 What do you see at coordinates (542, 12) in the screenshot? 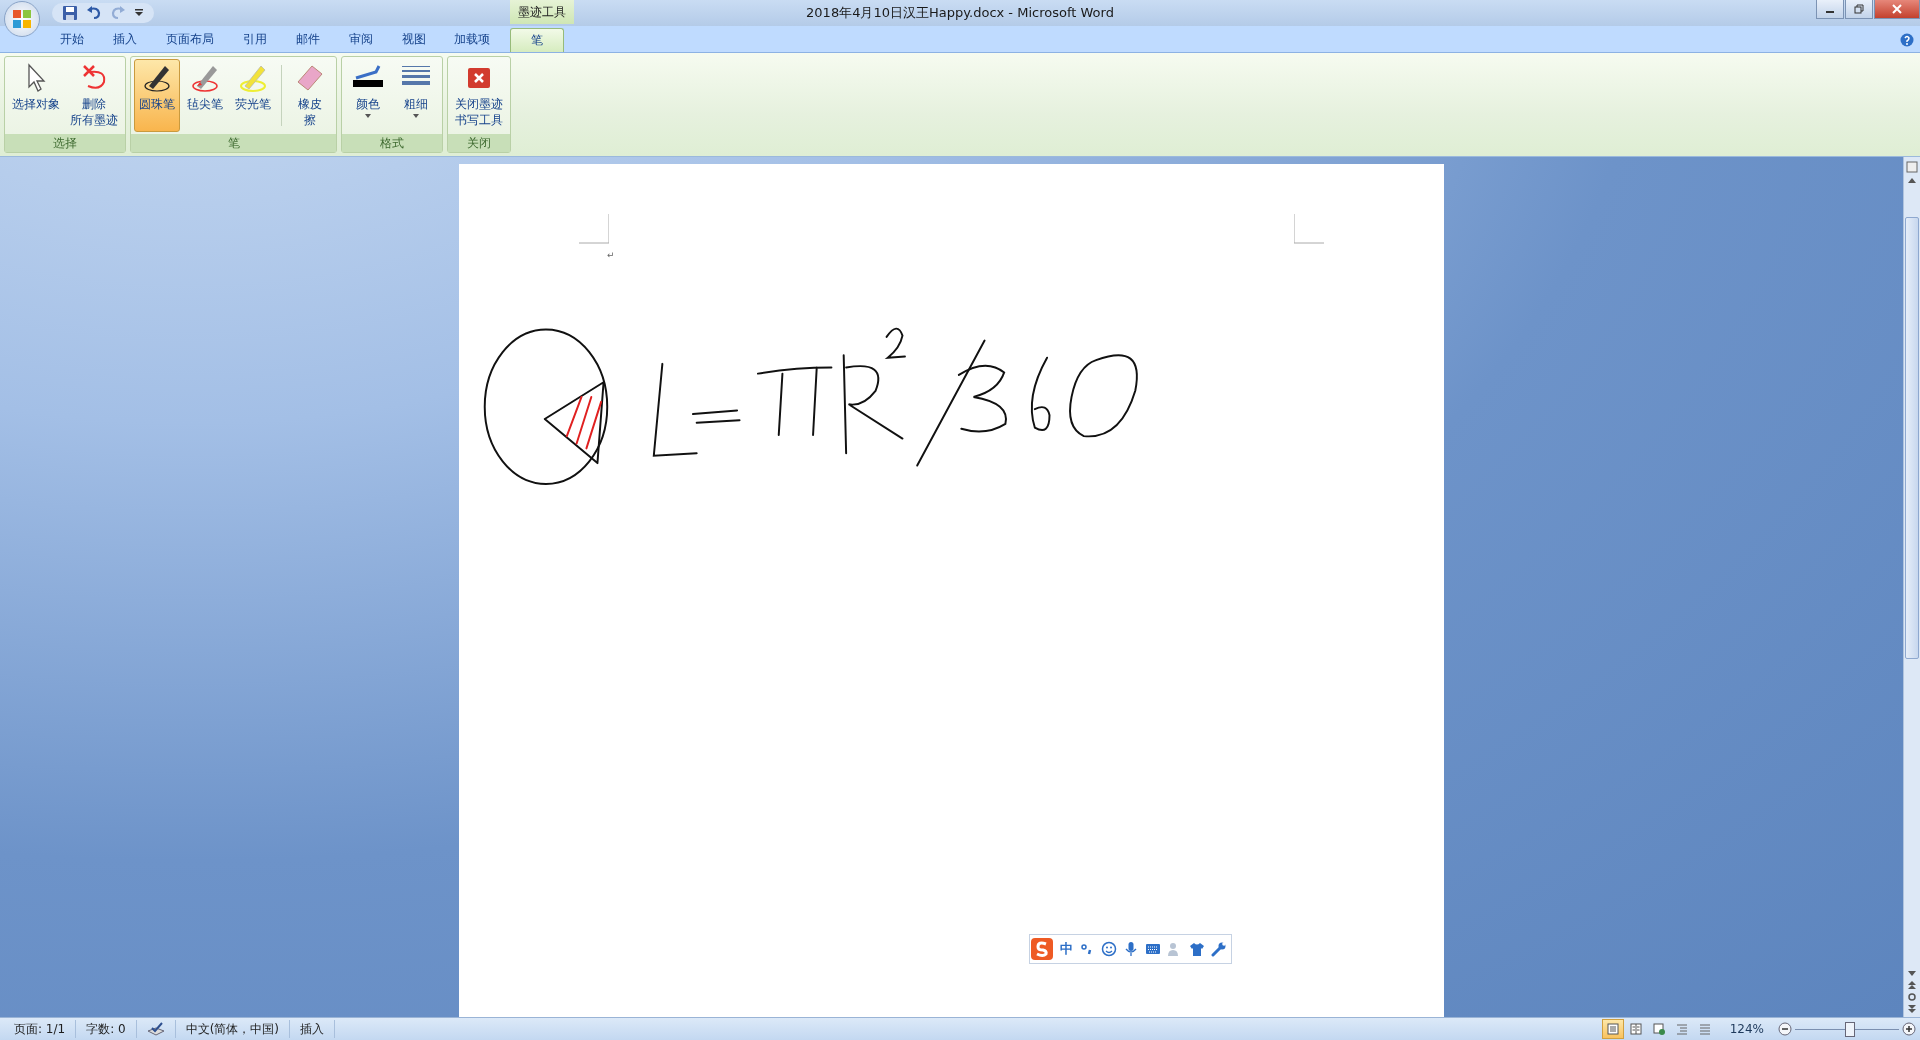
I see `contextual-tab-group-label: 墨迹工具` at bounding box center [542, 12].